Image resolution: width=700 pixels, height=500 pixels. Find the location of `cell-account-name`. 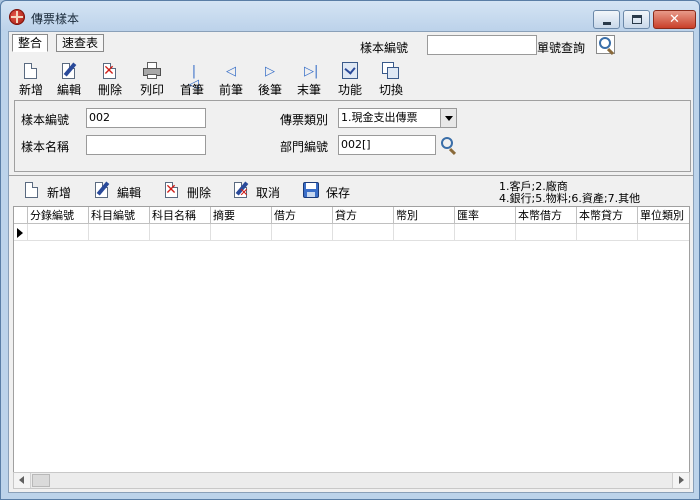

cell-account-name is located at coordinates (180, 232).